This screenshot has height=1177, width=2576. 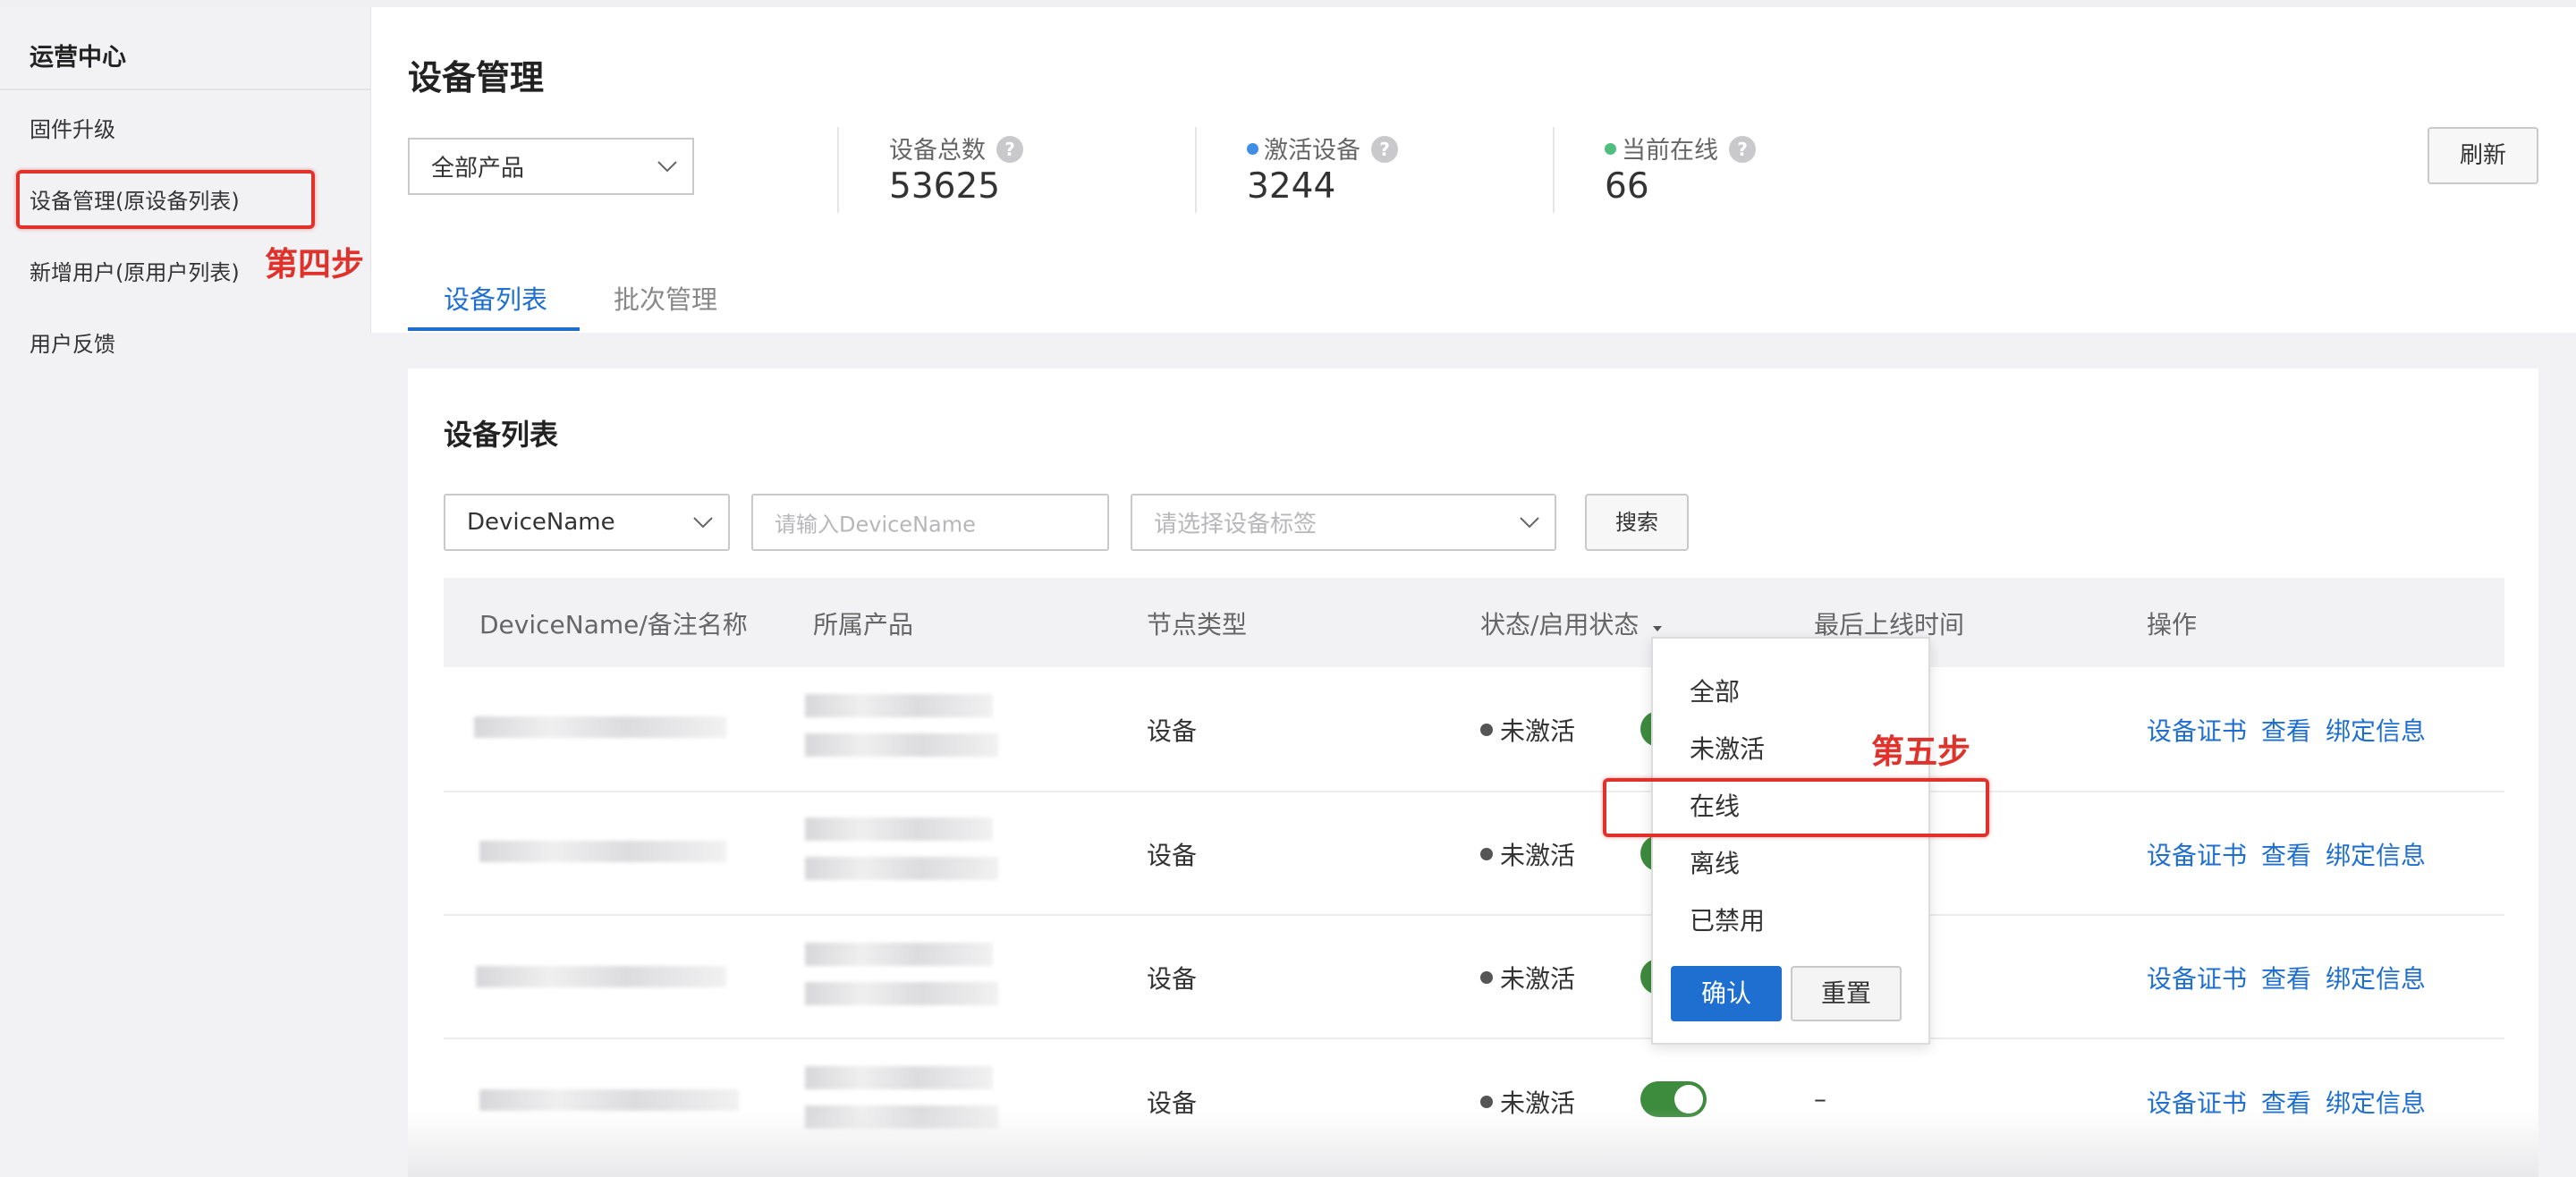 What do you see at coordinates (1291, 186) in the screenshot?
I see `stat-activated-value: 3244` at bounding box center [1291, 186].